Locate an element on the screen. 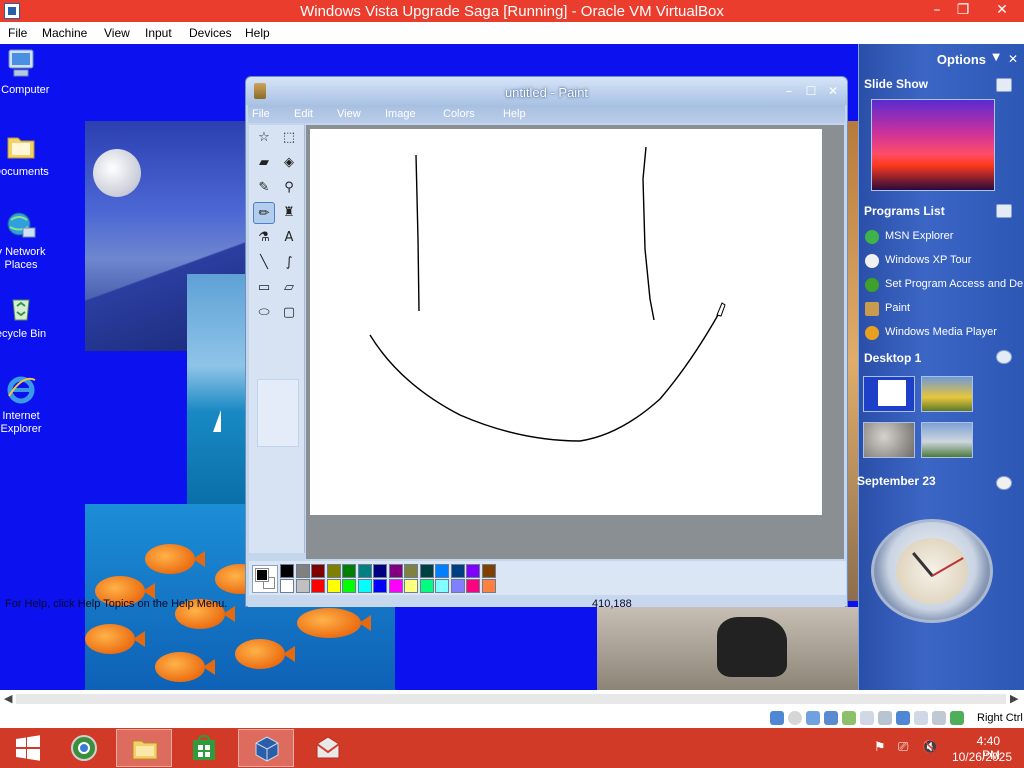 This screenshot has width=1024, height=768. paint-menu-help: Help is located at coordinates (514, 114).